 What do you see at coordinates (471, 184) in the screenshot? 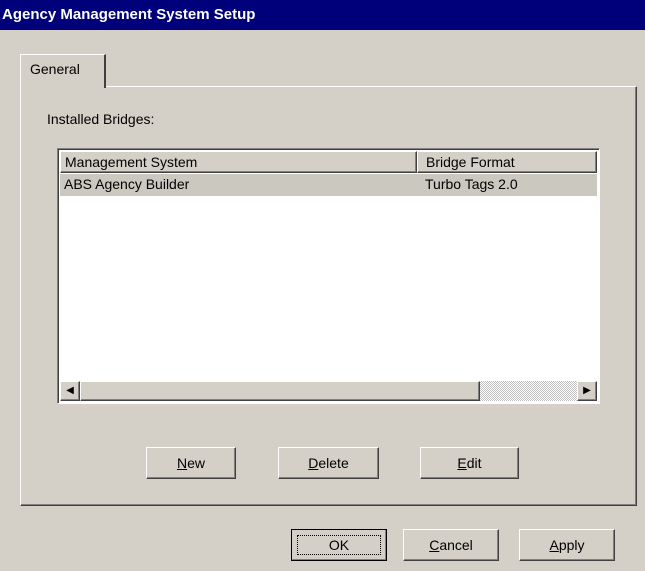
I see `cell-bridge-format: Turbo Tags 2.0` at bounding box center [471, 184].